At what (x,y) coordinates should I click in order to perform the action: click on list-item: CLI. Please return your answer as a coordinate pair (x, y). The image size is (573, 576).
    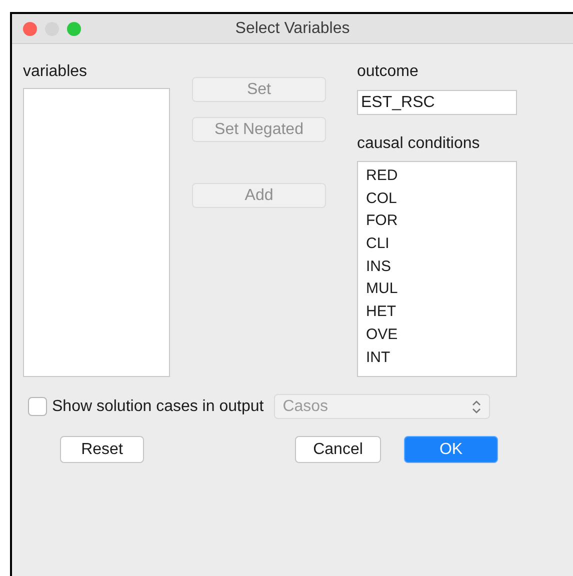
    Looking at the image, I should click on (437, 244).